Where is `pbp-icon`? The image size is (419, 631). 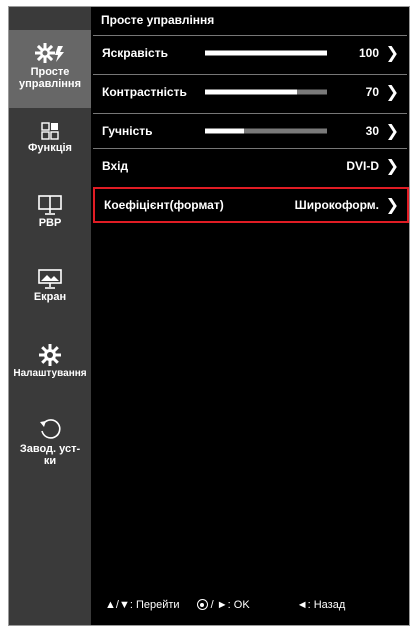 pbp-icon is located at coordinates (50, 205).